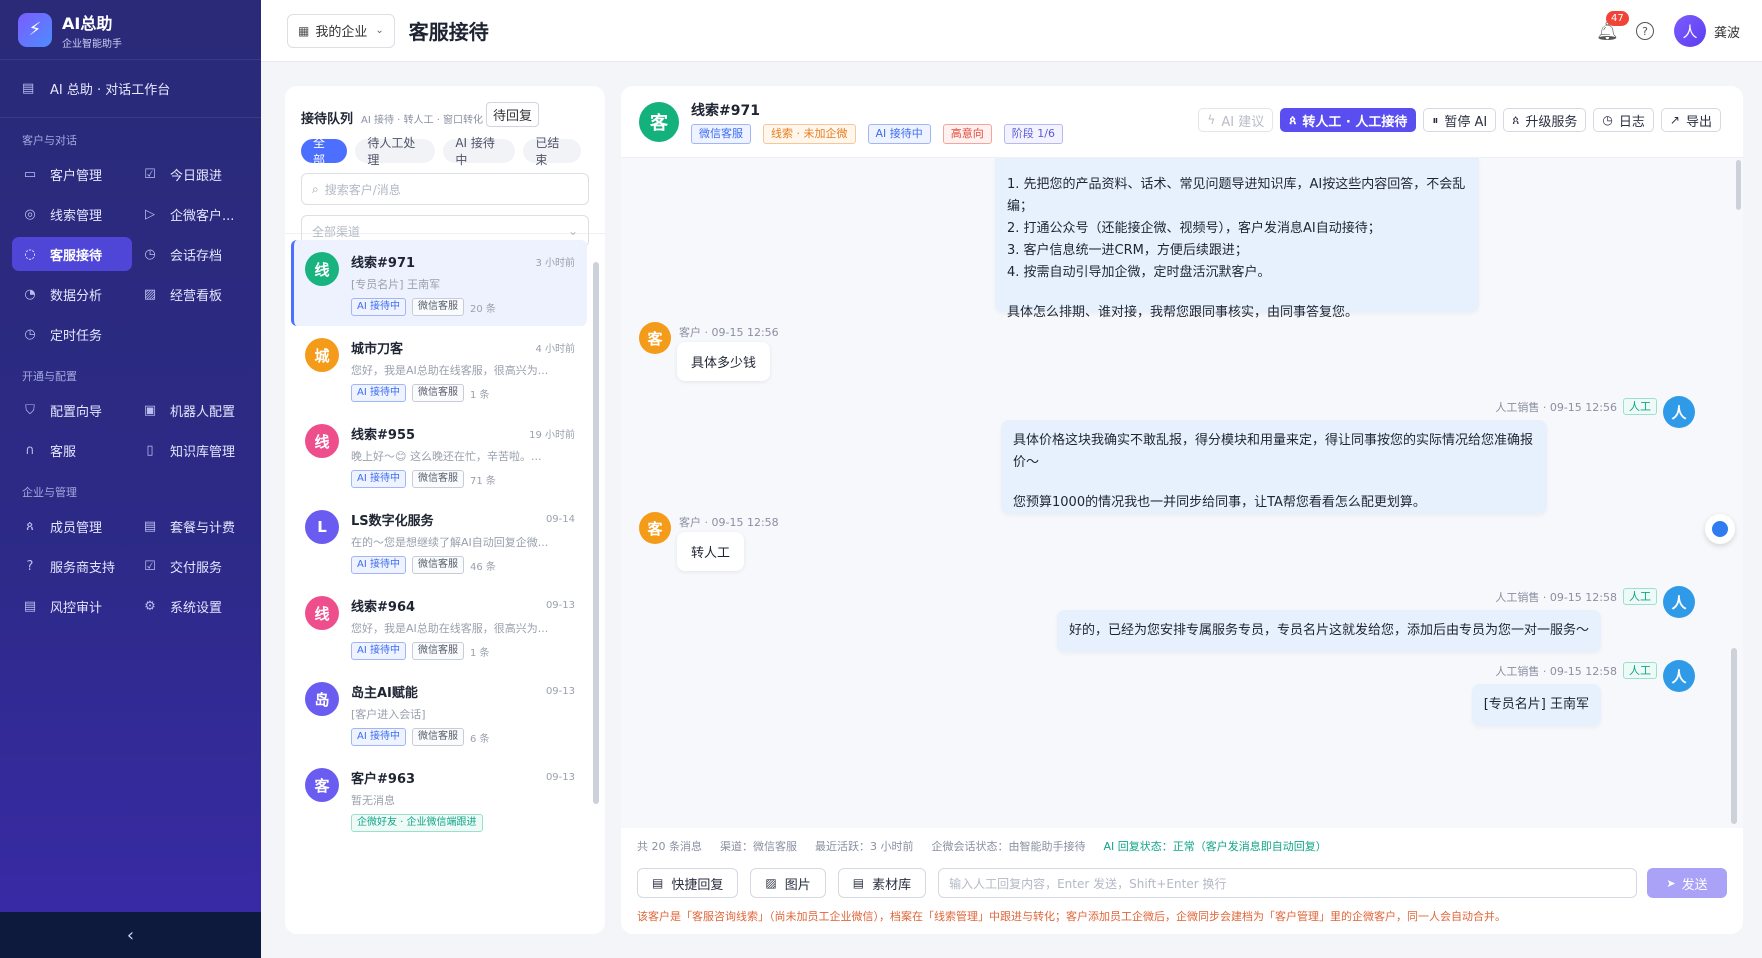 Image resolution: width=1762 pixels, height=958 pixels. I want to click on sidebar-item: ▯ 知识库管理, so click(192, 450).